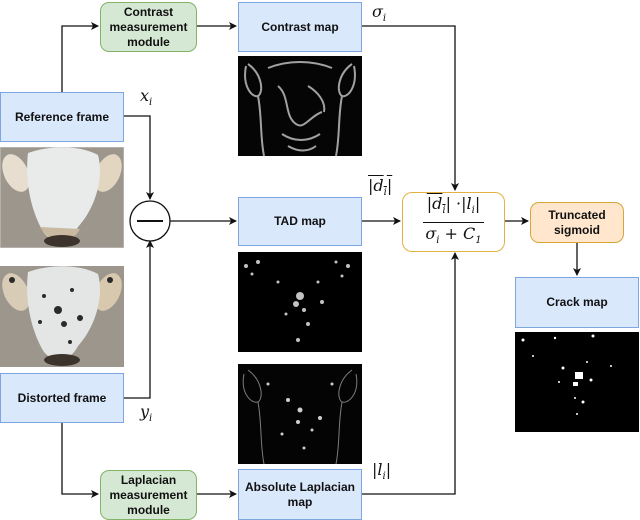 The width and height of the screenshot is (640, 520). What do you see at coordinates (379, 13) in the screenshot?
I see `sigma-label: σi` at bounding box center [379, 13].